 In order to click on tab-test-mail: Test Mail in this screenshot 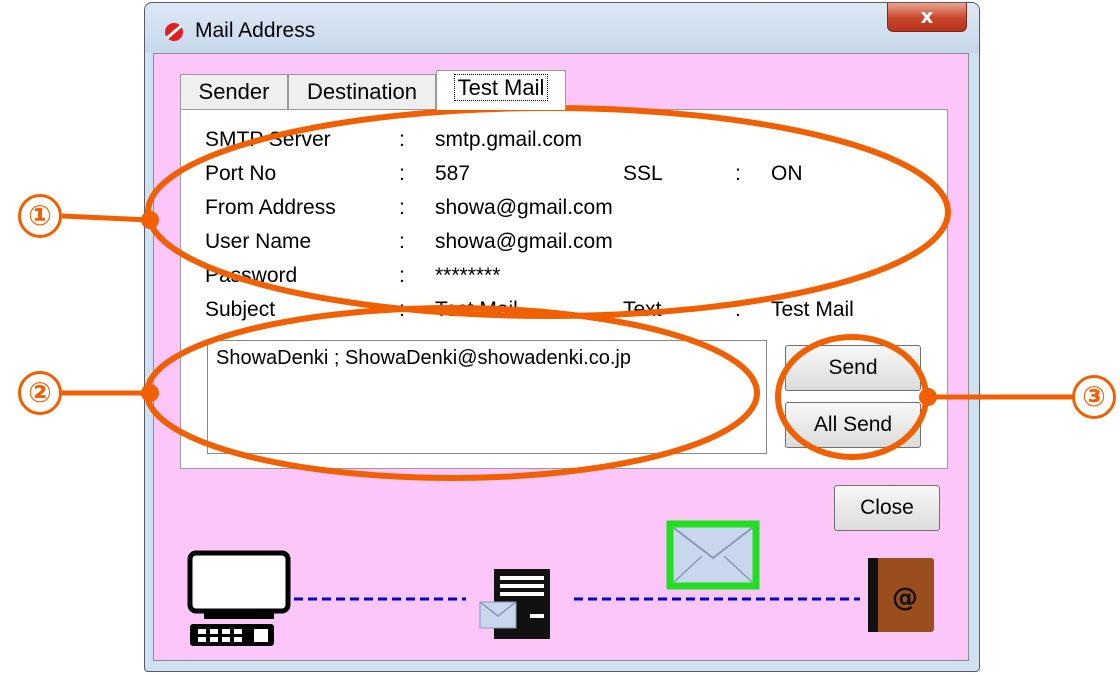, I will do `click(501, 90)`.